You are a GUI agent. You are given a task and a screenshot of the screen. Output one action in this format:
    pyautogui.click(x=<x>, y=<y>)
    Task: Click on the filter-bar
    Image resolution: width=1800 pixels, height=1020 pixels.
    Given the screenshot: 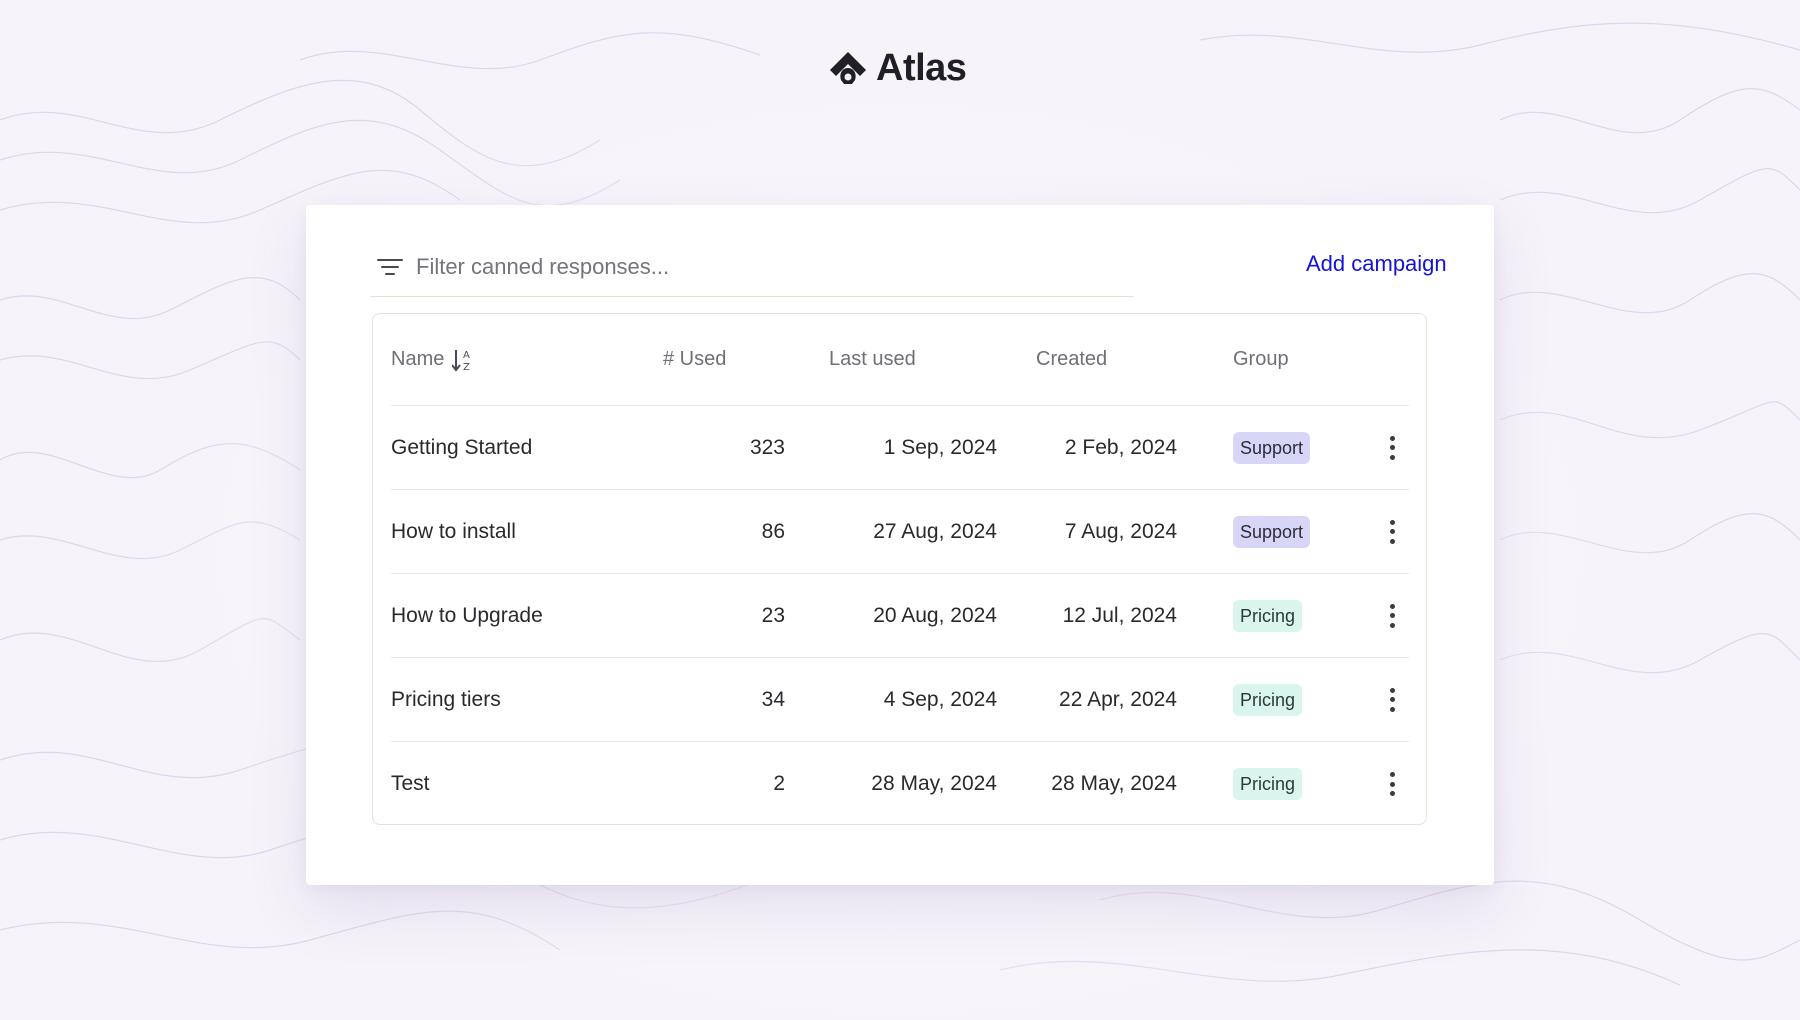 What is the action you would take?
    pyautogui.click(x=752, y=267)
    